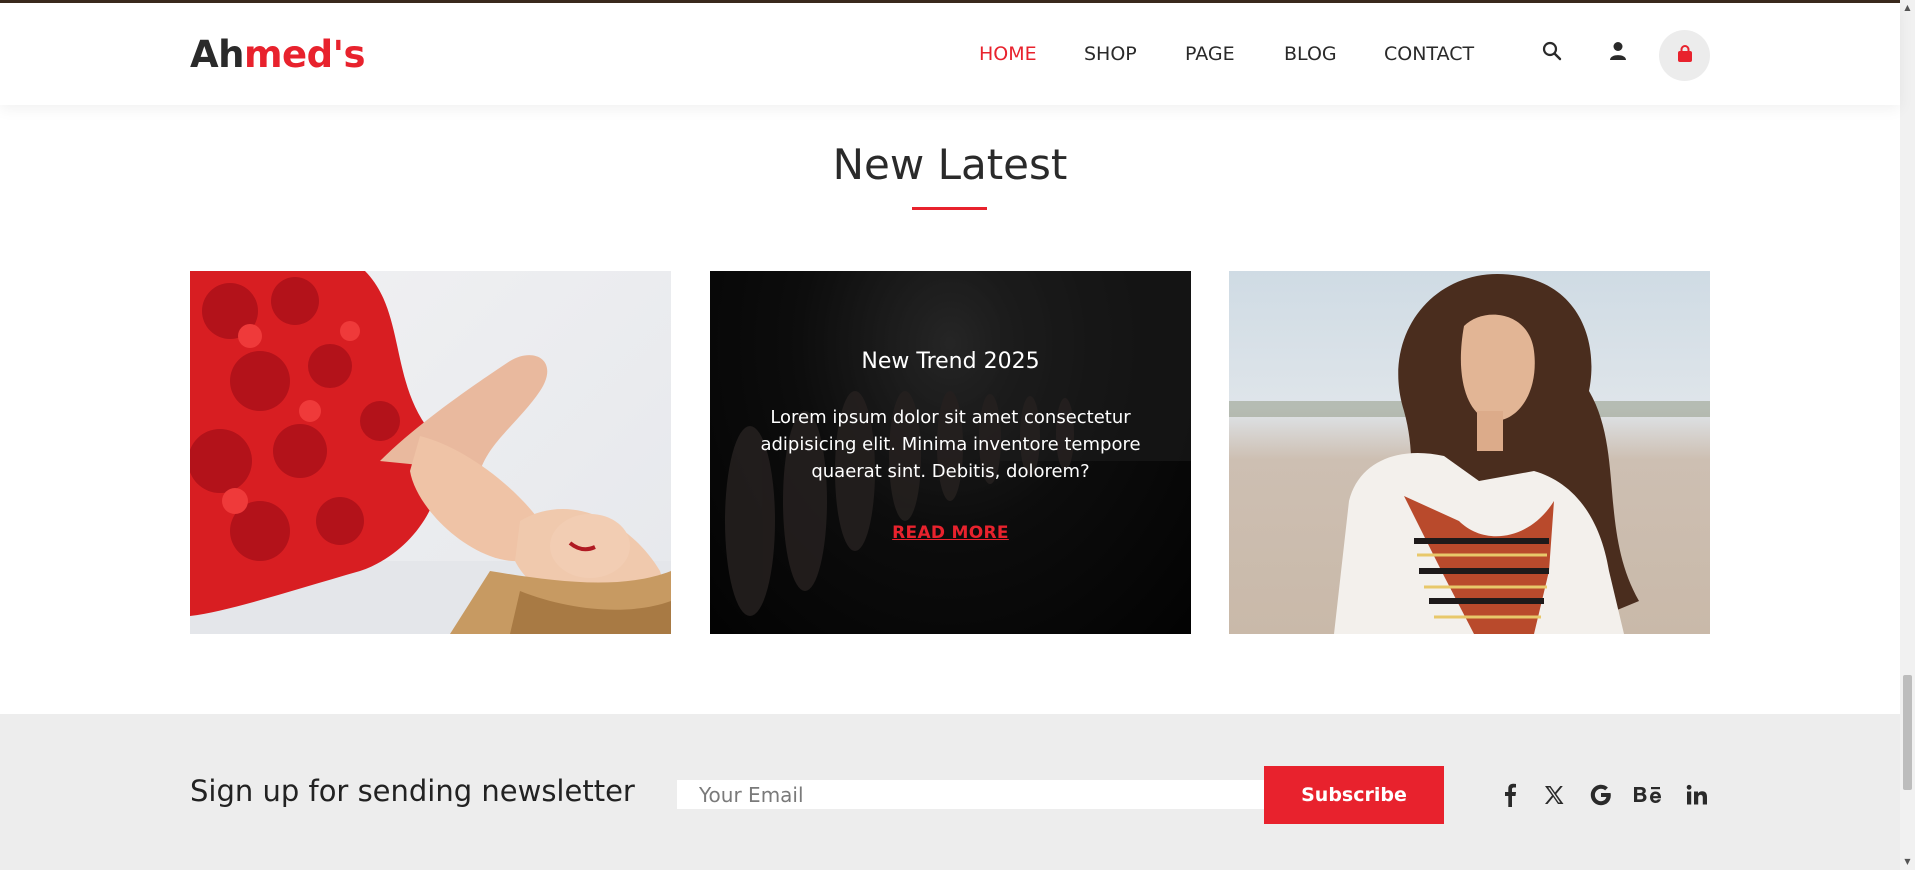  Describe the element at coordinates (949, 208) in the screenshot. I see `title-underline` at that location.